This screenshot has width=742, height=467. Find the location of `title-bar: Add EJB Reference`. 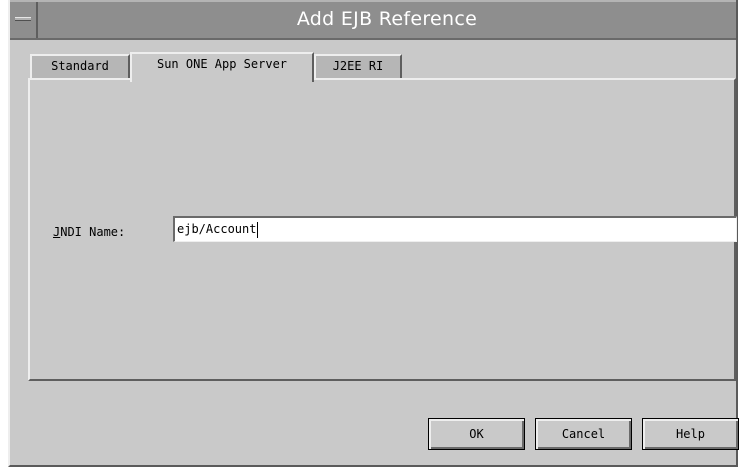

title-bar: Add EJB Reference is located at coordinates (373, 20).